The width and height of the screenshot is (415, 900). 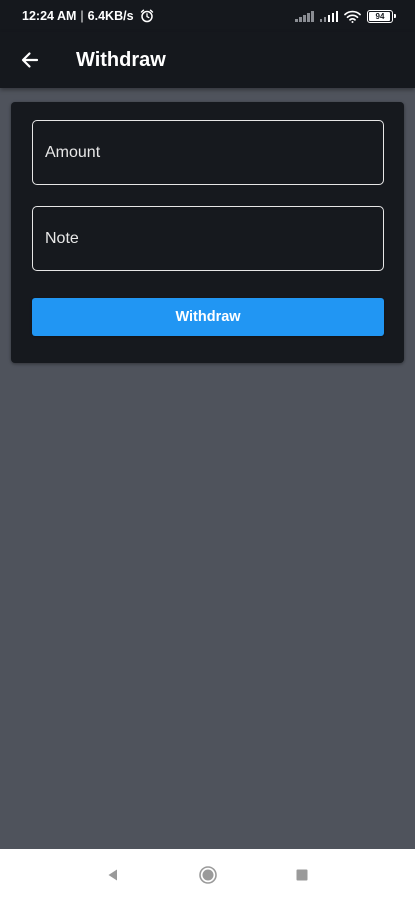 I want to click on status-right: 94, so click(x=345, y=16).